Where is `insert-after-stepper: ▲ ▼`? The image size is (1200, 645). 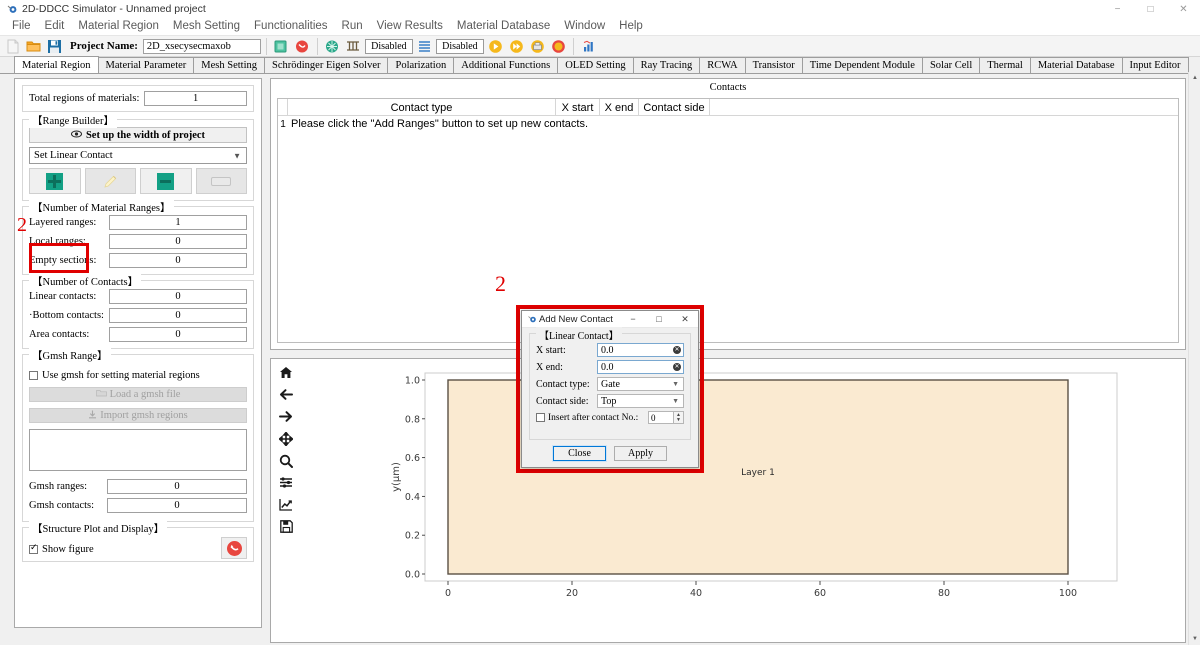
insert-after-stepper: ▲ ▼ is located at coordinates (679, 417).